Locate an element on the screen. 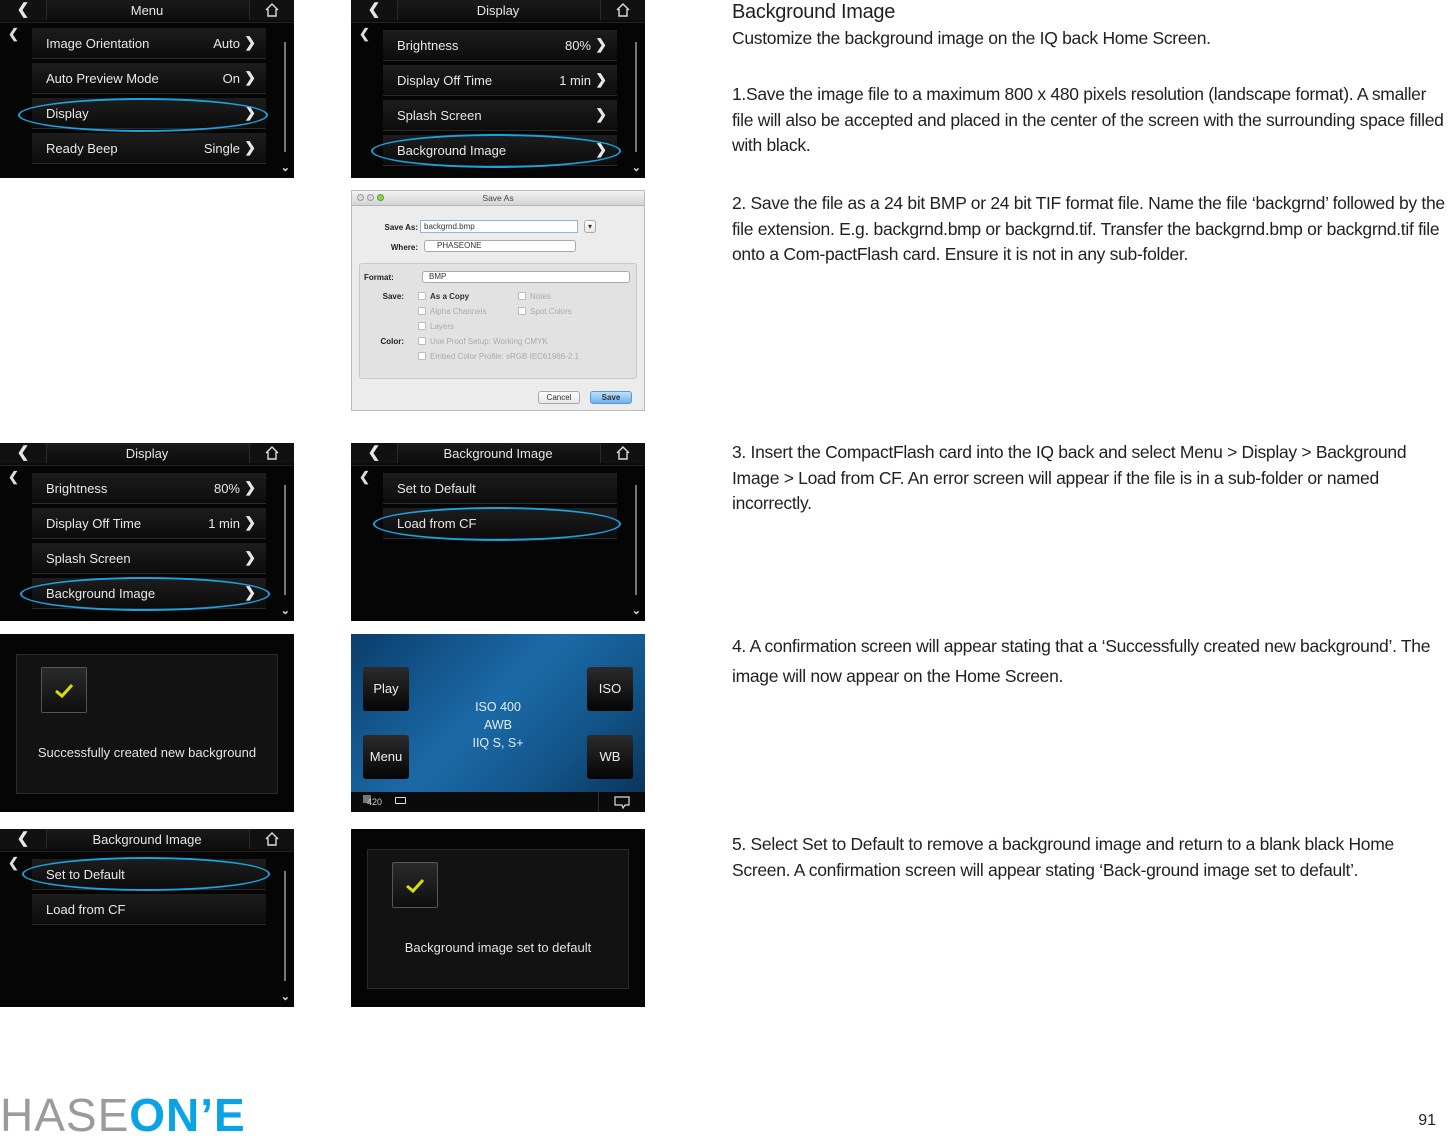 This screenshot has height=1141, width=1448. status-bar: 420 is located at coordinates (498, 802).